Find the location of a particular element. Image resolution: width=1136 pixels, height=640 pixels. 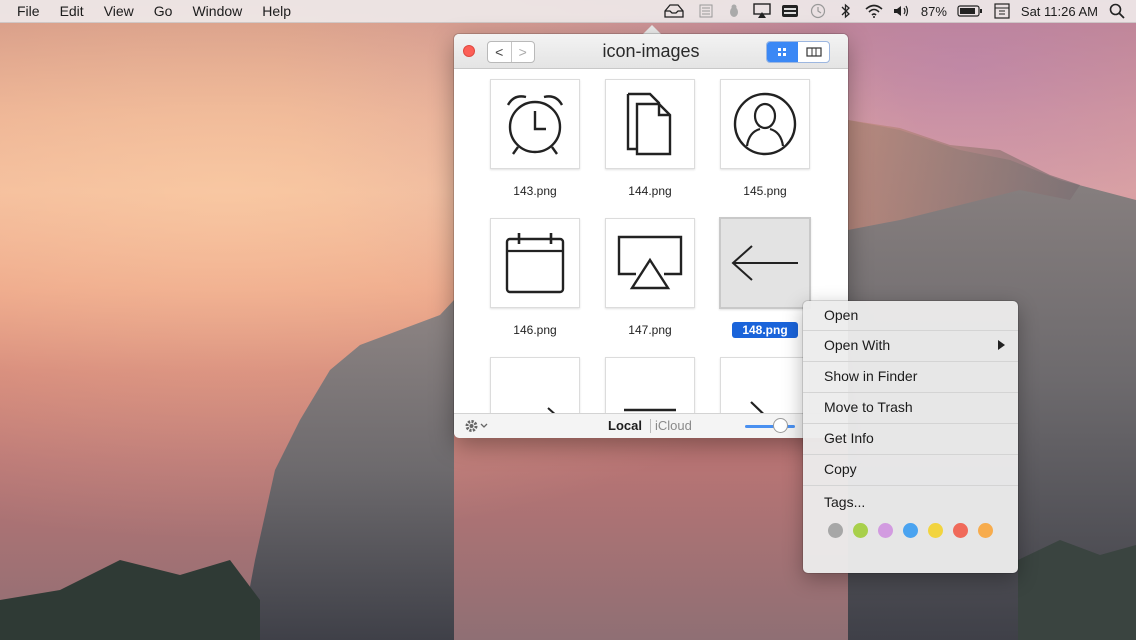

view-mode-toggle is located at coordinates (798, 52).